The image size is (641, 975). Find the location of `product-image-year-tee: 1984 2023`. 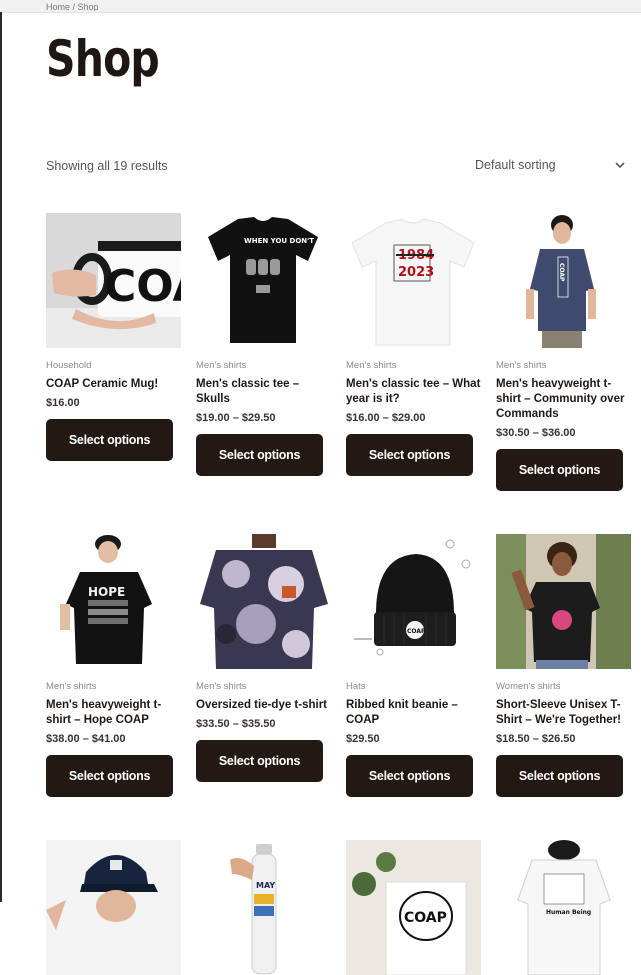

product-image-year-tee: 1984 2023 is located at coordinates (413, 280).